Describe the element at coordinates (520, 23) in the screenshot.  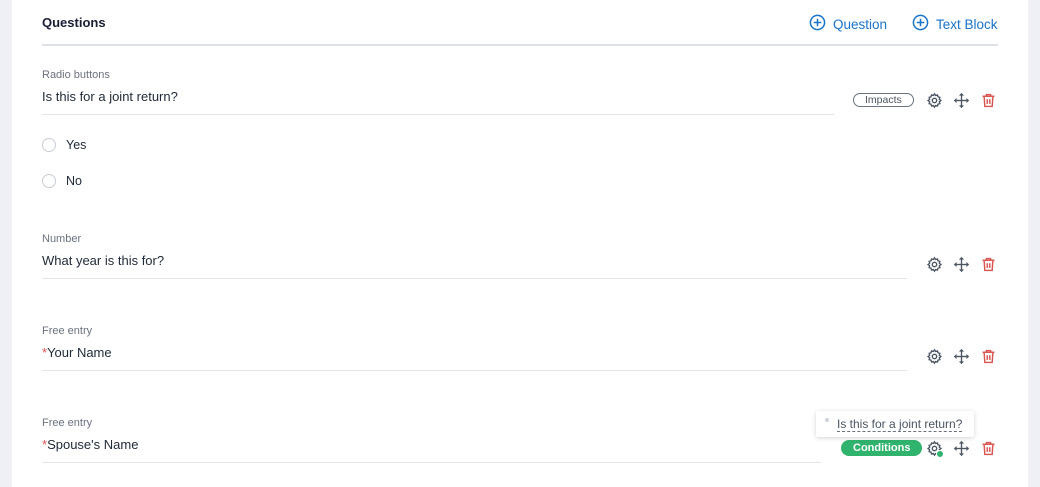
I see `questions-header: Questions Question Text Block` at that location.